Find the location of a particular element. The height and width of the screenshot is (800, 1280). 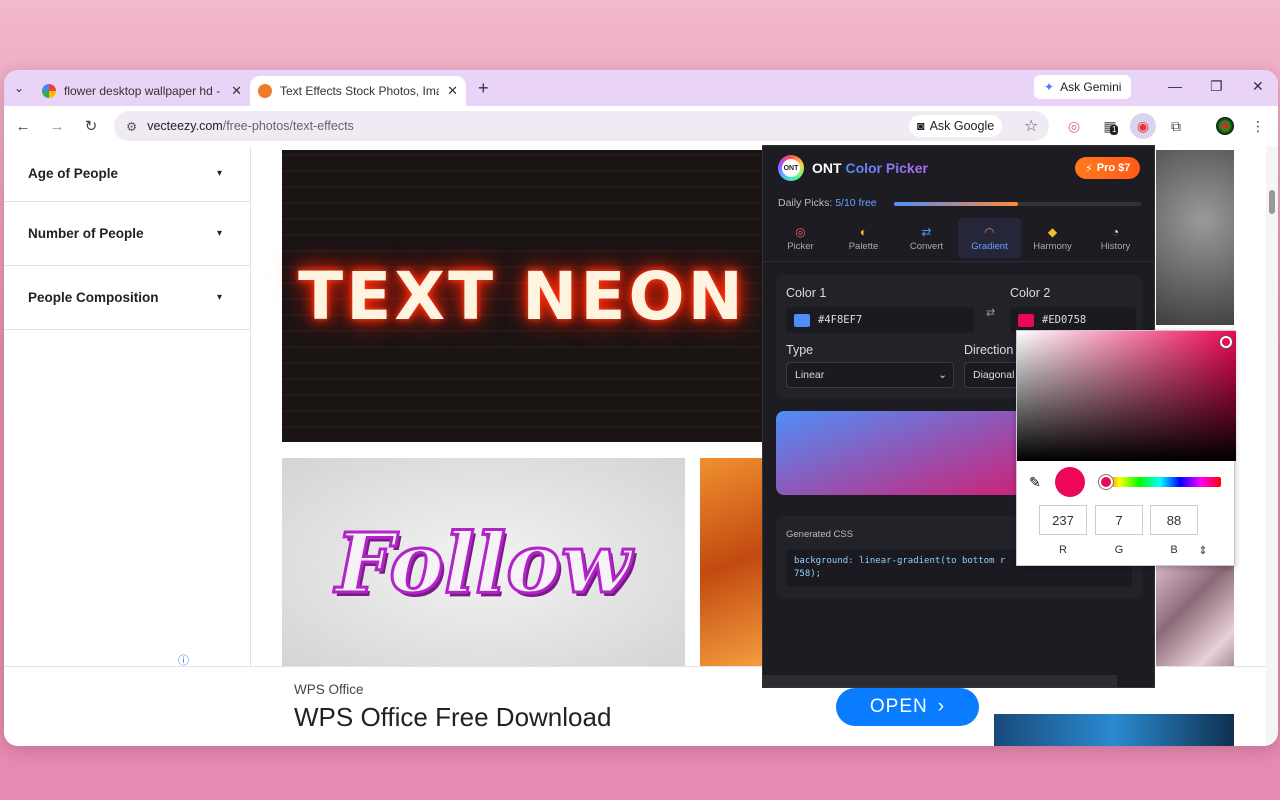

gradient-icon: ◠ is located at coordinates (989, 231).